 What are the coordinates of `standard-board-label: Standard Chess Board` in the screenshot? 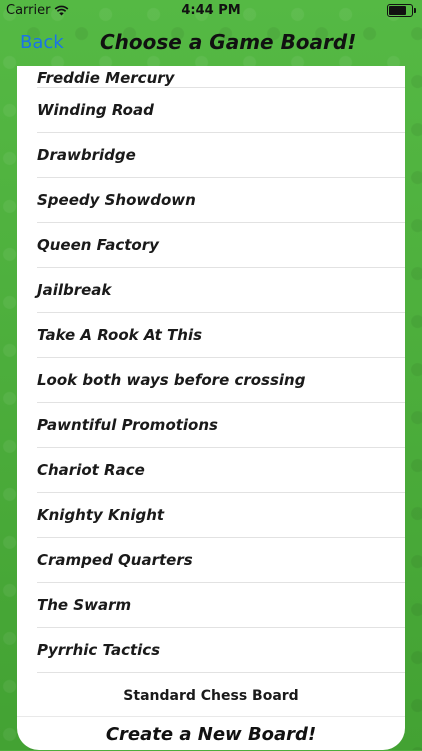 It's located at (211, 695).